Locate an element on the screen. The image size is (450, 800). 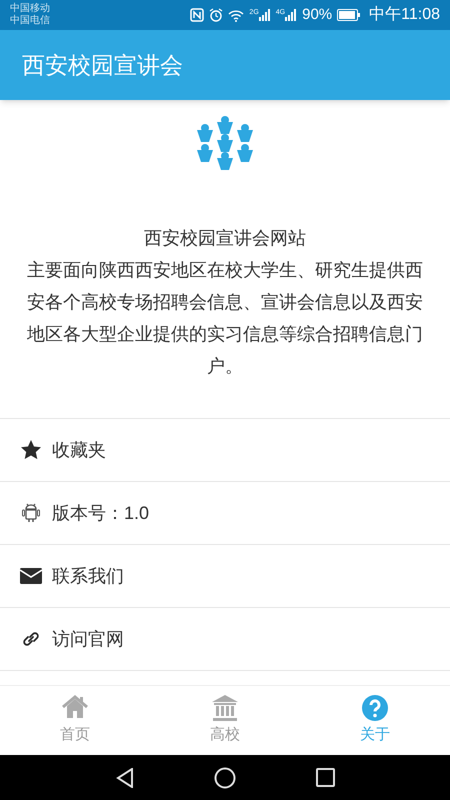
recents-icon is located at coordinates (325, 777).